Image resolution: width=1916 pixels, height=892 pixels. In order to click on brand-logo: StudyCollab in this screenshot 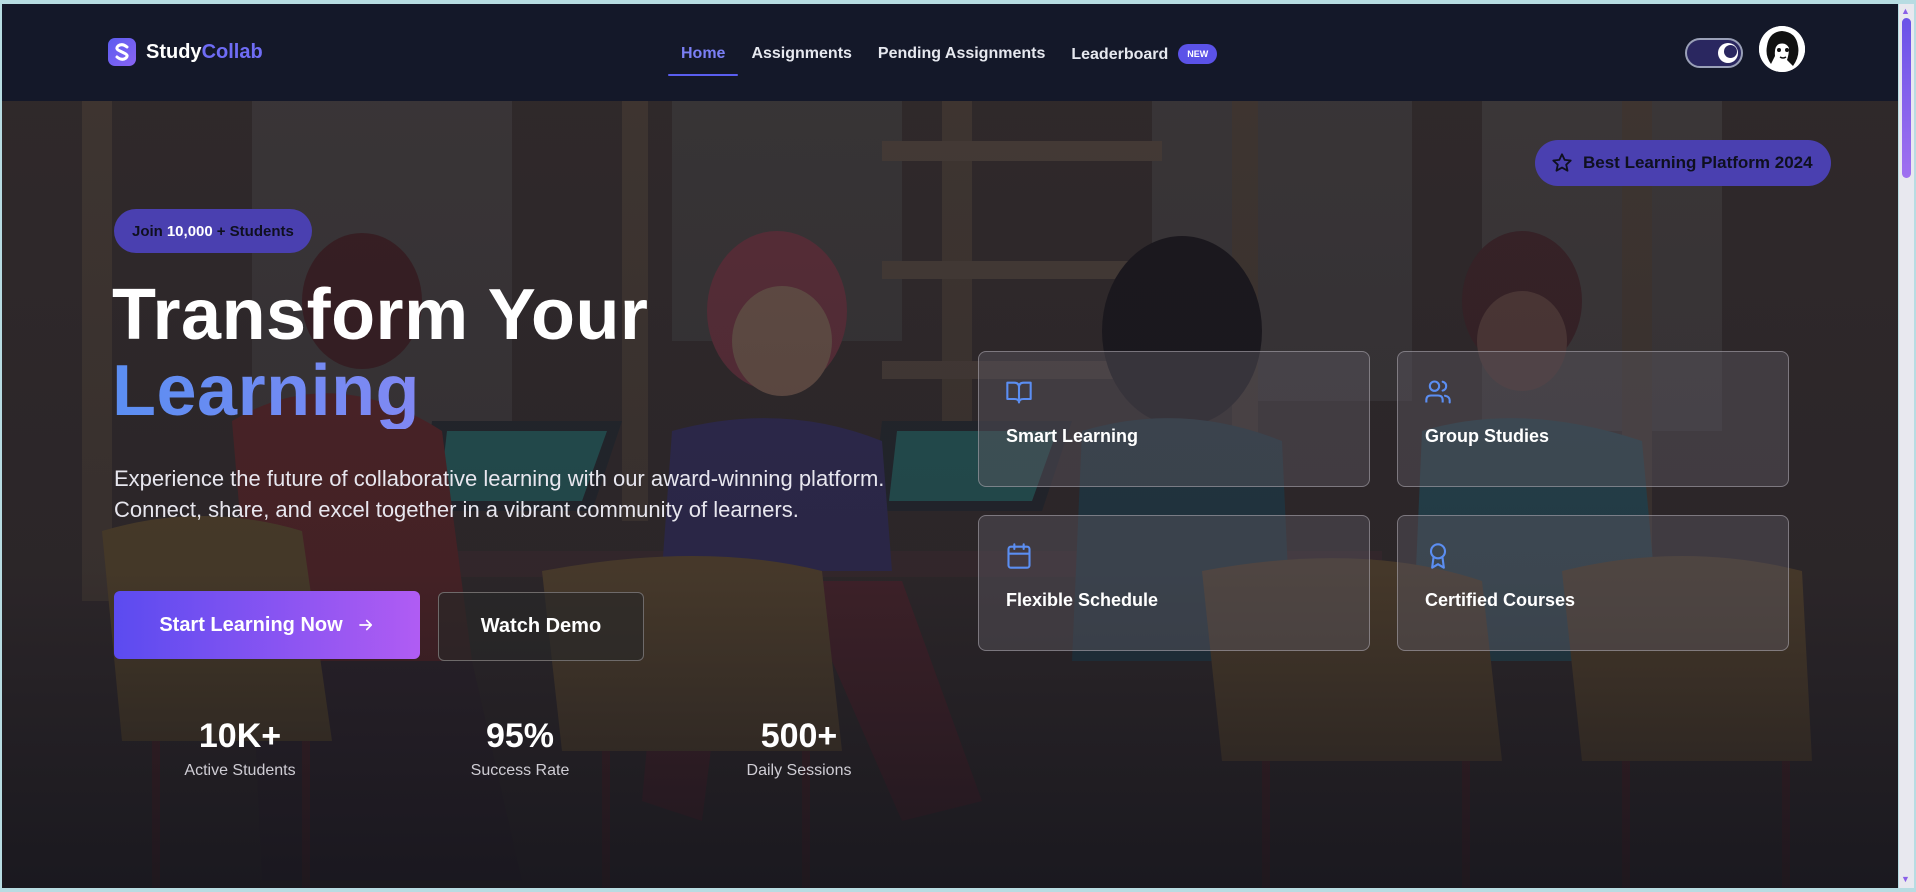, I will do `click(185, 52)`.